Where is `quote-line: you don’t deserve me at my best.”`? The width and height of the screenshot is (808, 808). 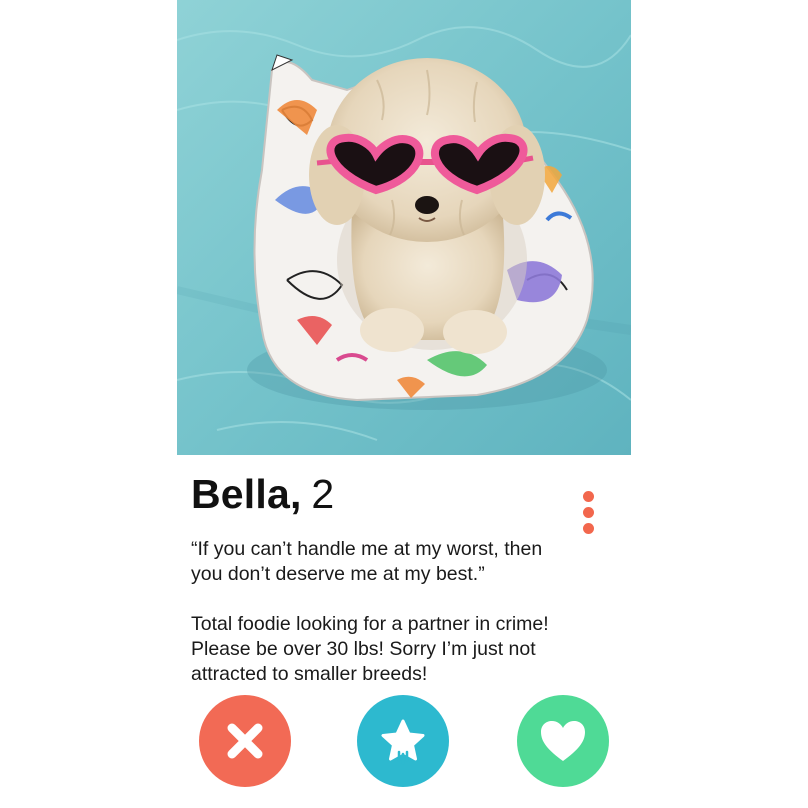 quote-line: you don’t deserve me at my best.” is located at coordinates (338, 574).